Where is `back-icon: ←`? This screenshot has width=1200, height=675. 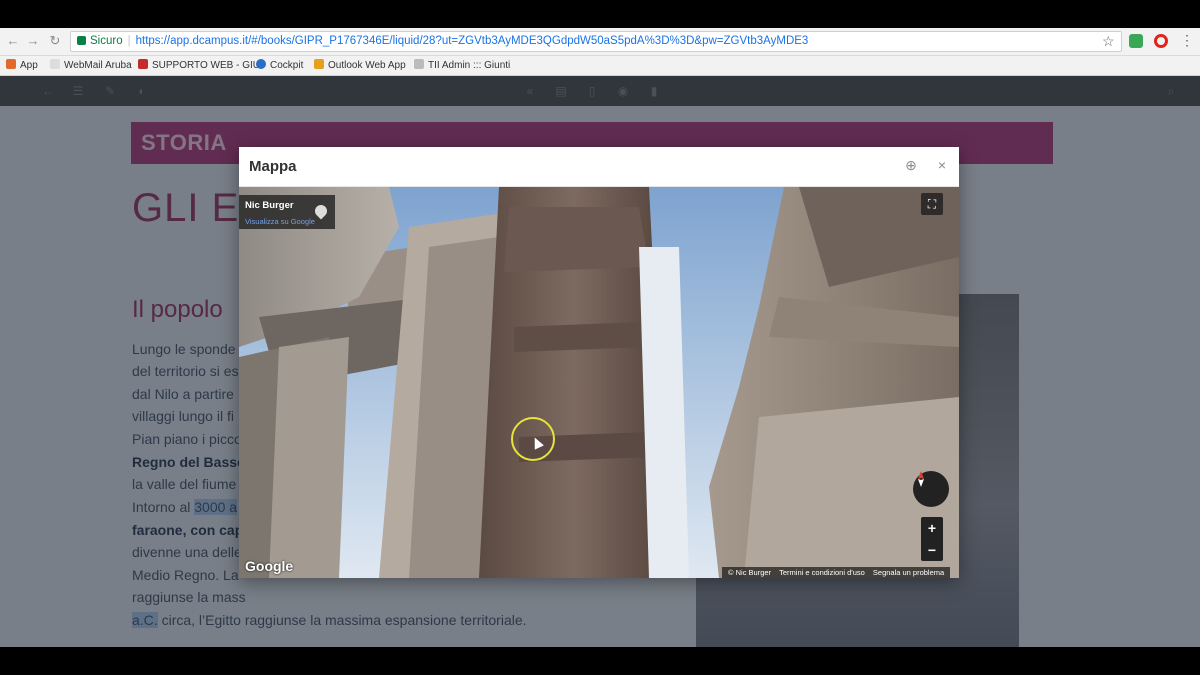 back-icon: ← is located at coordinates (13, 41).